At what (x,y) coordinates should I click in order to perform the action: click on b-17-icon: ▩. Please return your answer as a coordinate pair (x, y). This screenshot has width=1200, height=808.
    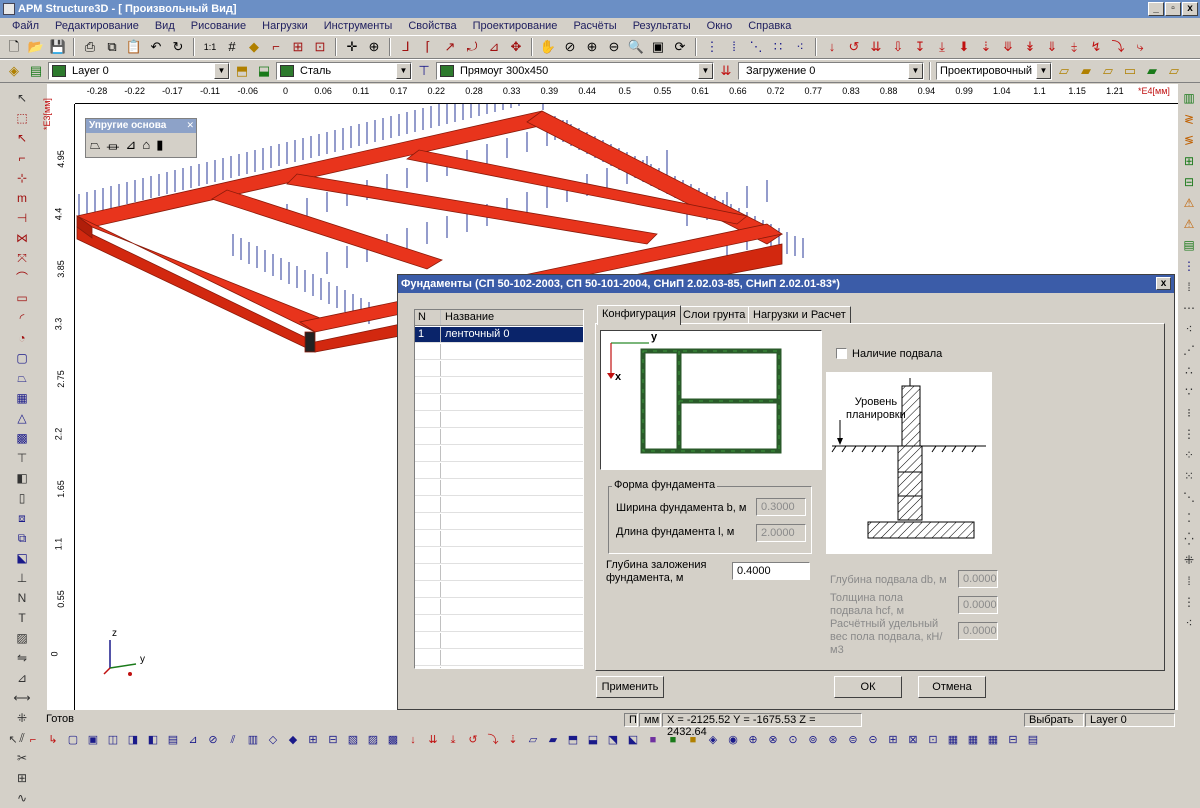
    Looking at the image, I should click on (393, 740).